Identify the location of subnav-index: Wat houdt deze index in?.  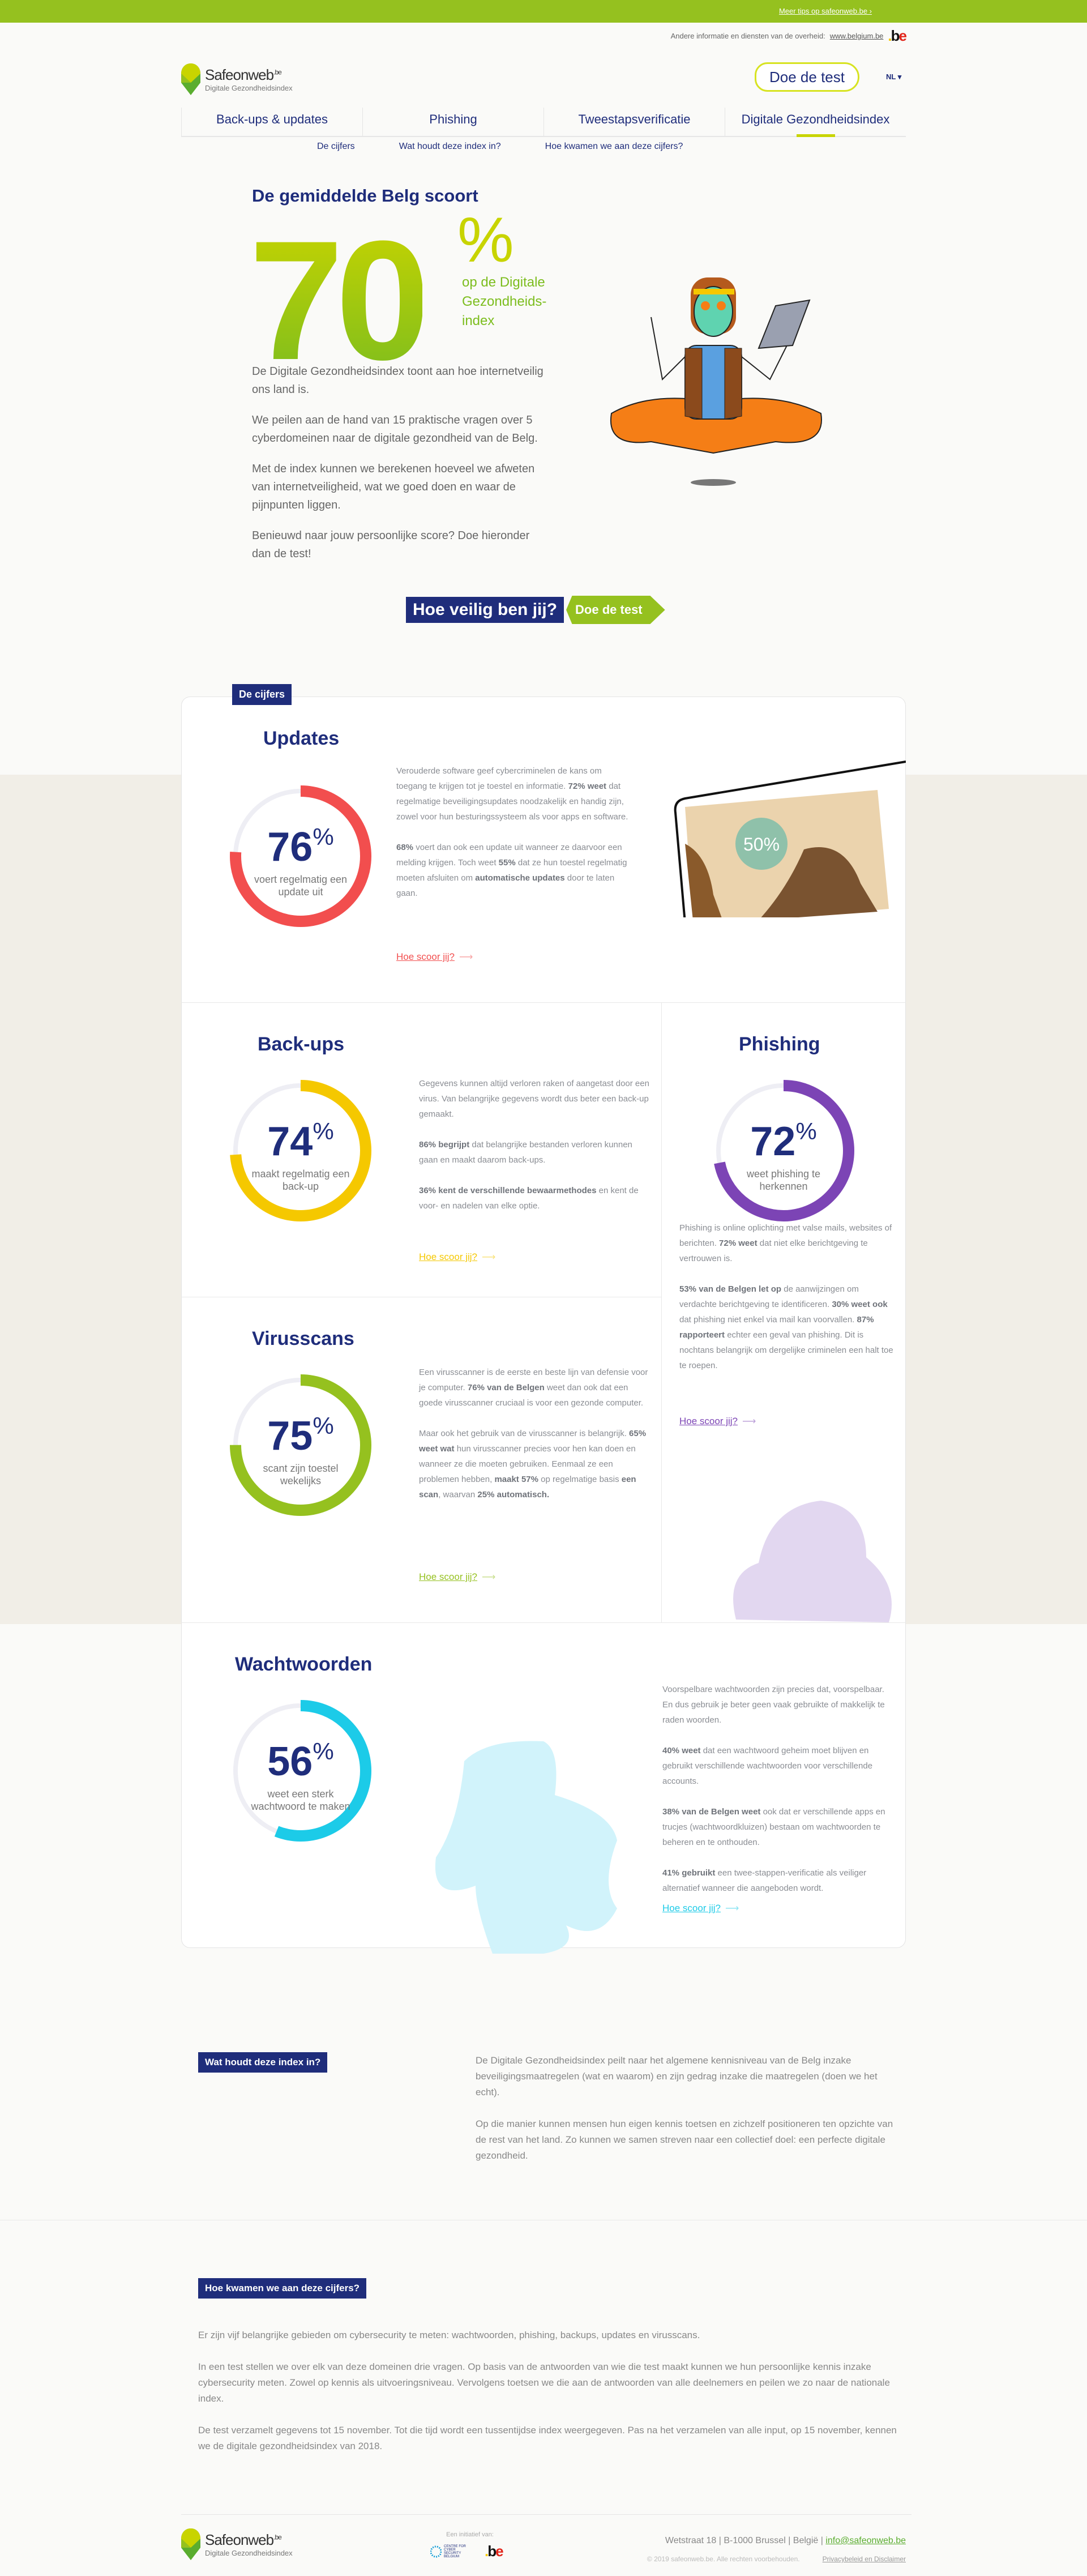
(450, 147).